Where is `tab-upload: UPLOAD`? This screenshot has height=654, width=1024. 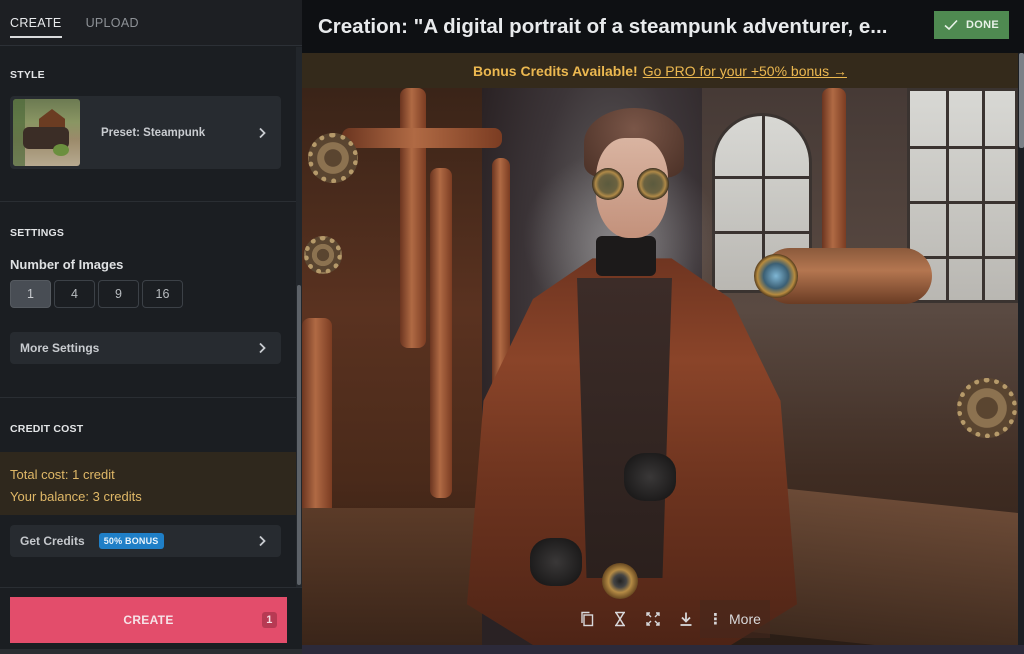 tab-upload: UPLOAD is located at coordinates (112, 23).